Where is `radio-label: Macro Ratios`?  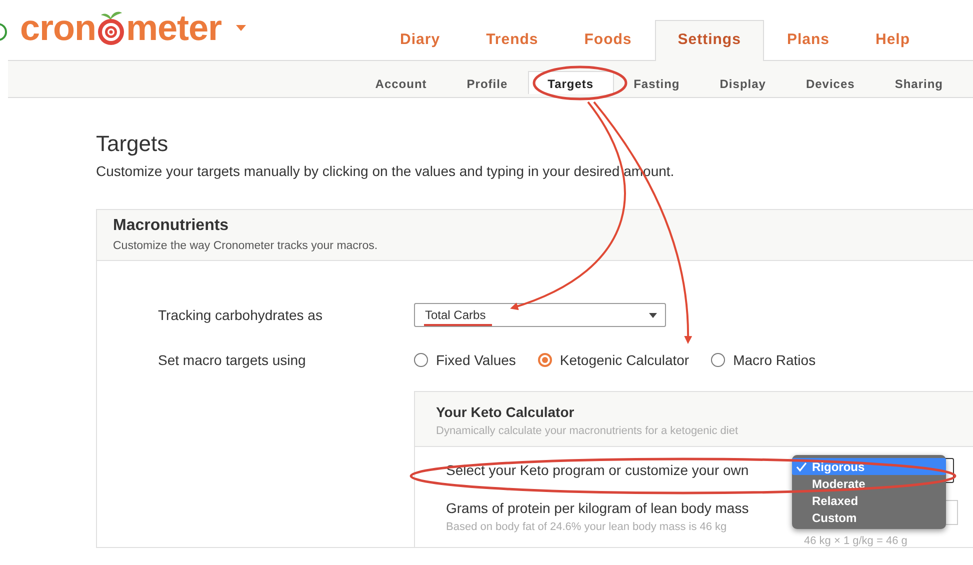
radio-label: Macro Ratios is located at coordinates (774, 360).